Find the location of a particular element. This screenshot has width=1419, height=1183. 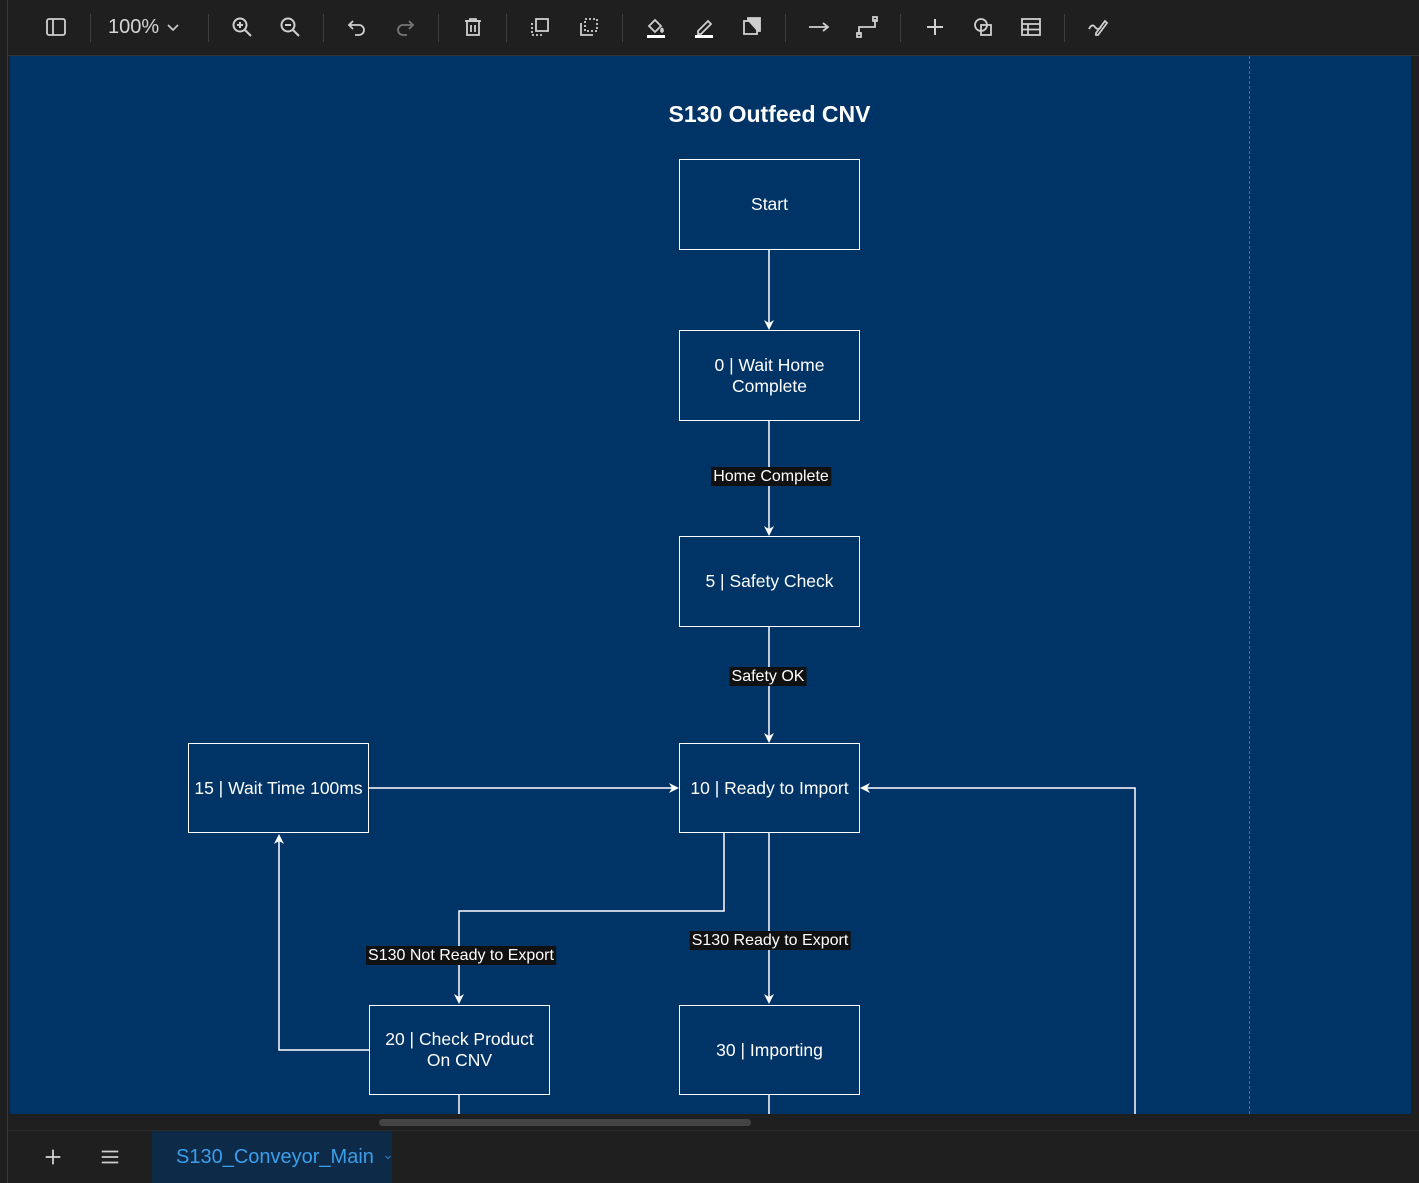

freehand-icon is located at coordinates (1098, 27).